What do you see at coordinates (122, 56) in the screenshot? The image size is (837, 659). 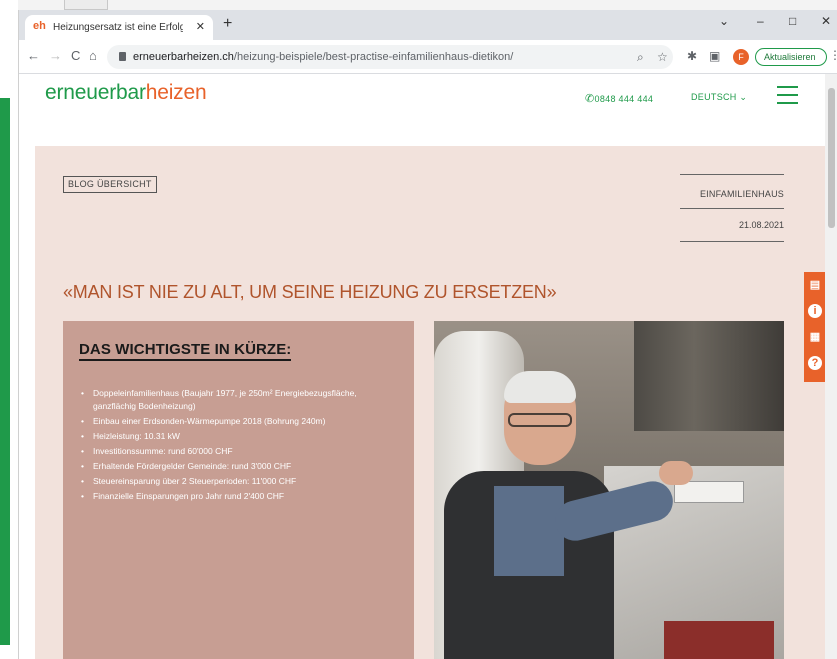 I see `lock-icon` at bounding box center [122, 56].